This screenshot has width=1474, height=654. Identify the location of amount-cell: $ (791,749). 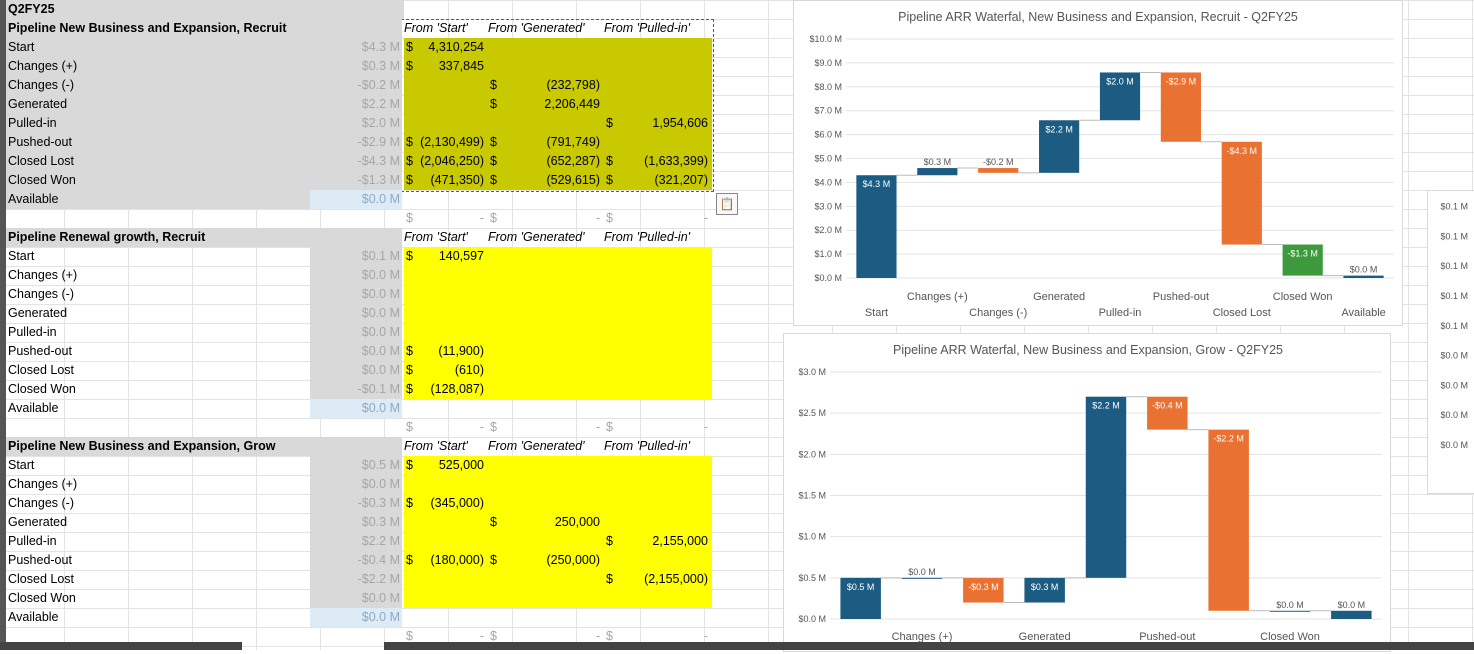
(546, 142).